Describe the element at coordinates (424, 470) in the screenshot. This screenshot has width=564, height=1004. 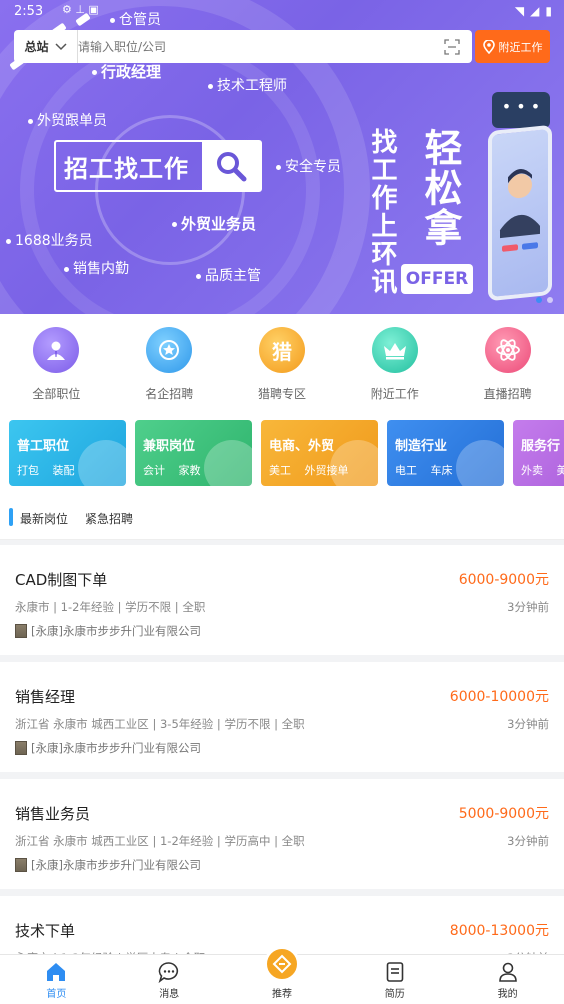
I see `card-subtitle: 电工 车床` at that location.